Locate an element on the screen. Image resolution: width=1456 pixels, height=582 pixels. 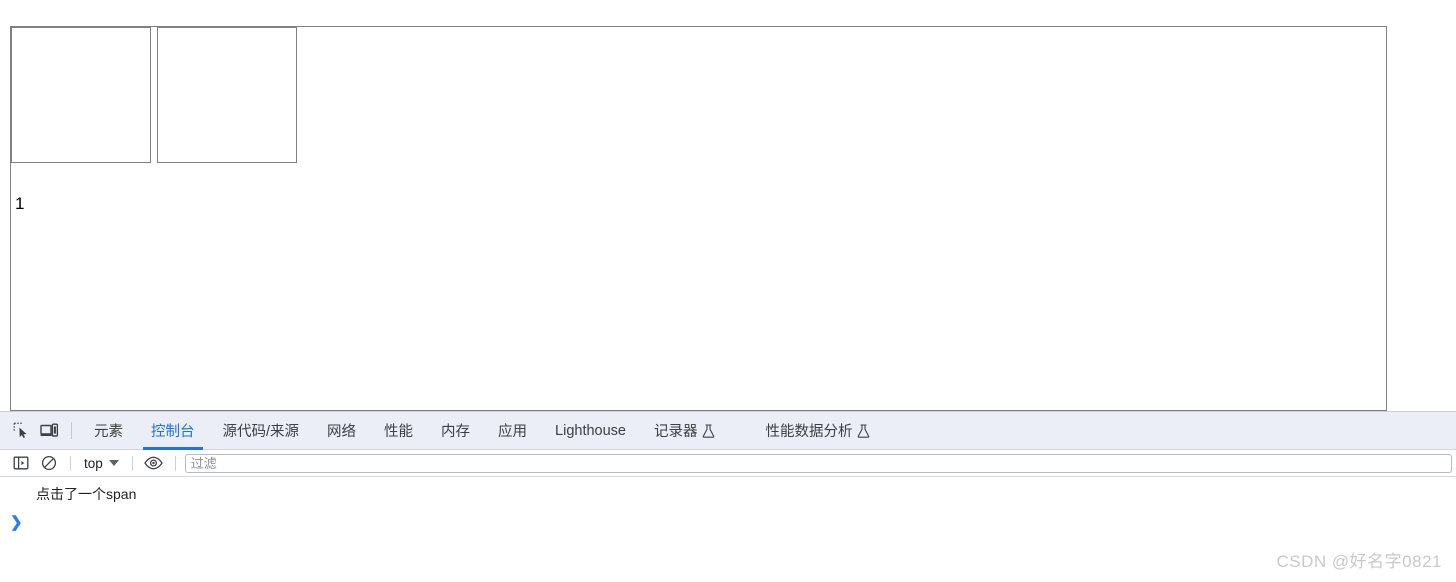
tab-network-label: 网络 is located at coordinates (342, 432).